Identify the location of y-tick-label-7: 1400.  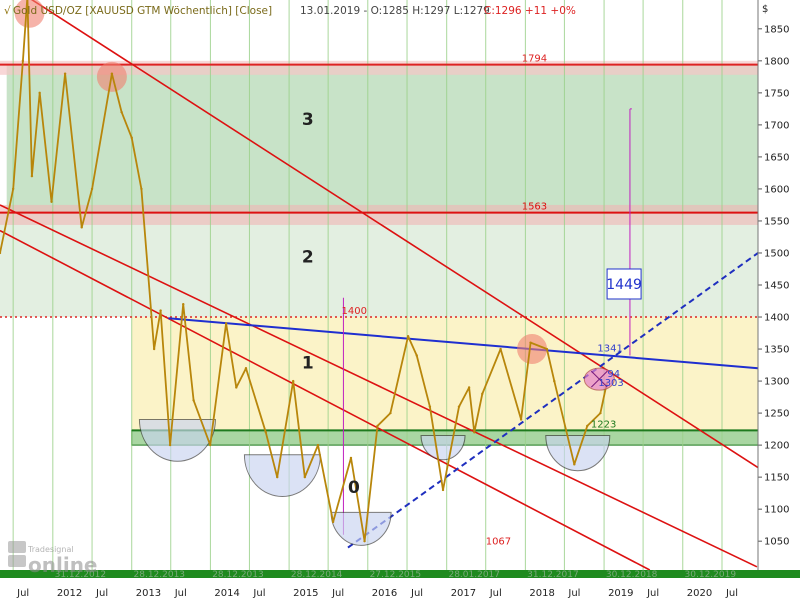
(776, 318).